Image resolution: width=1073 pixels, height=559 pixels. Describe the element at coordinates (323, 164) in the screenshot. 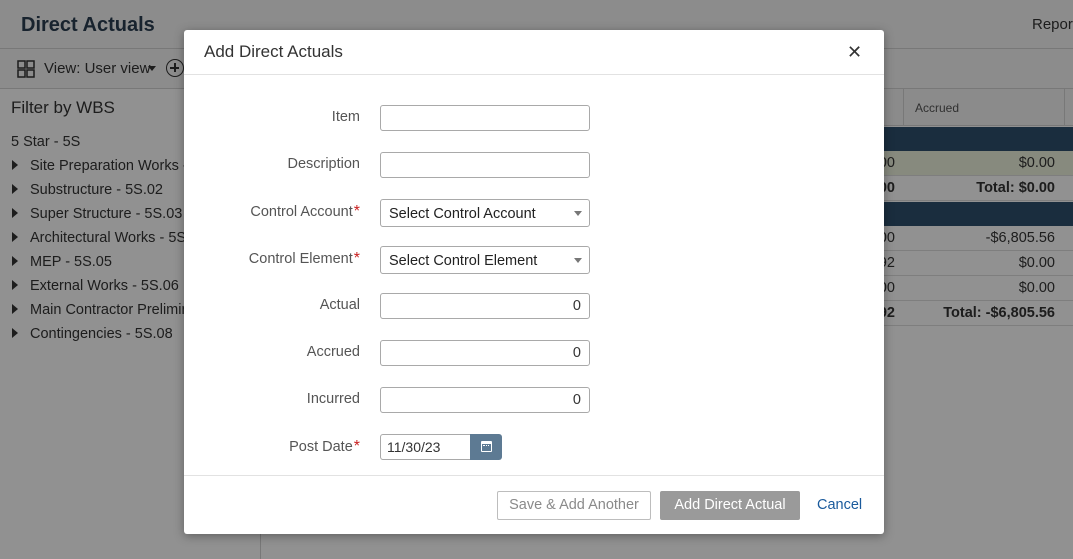

I see `description-label: Description` at that location.